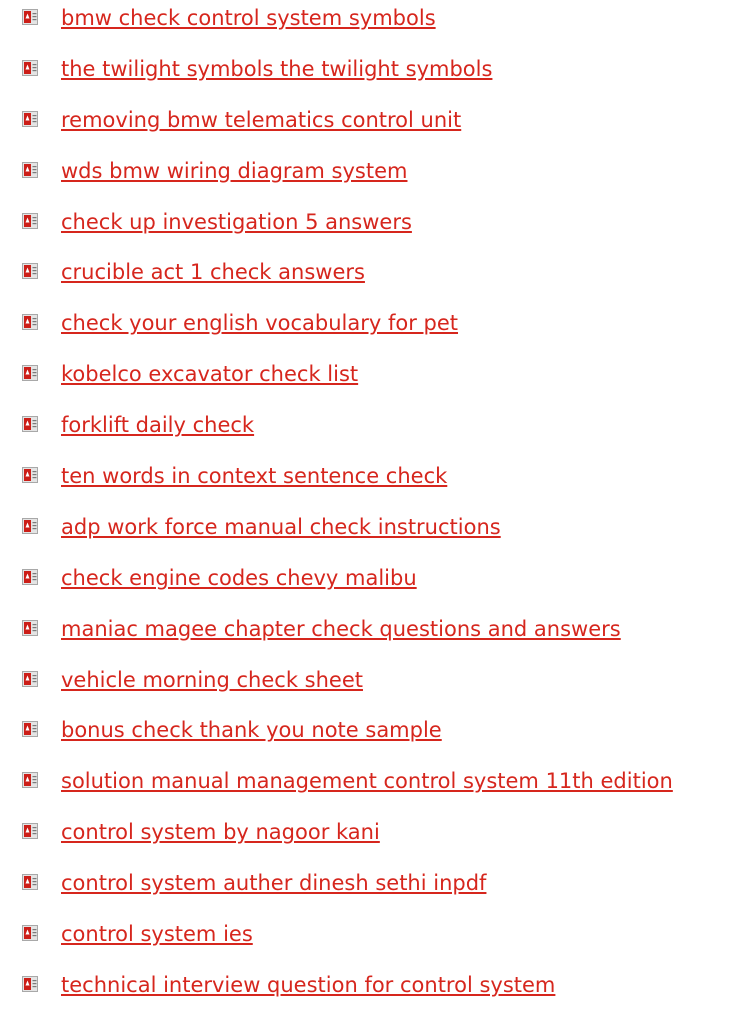 This screenshot has height=1021, width=744. What do you see at coordinates (281, 527) in the screenshot?
I see `document-link: adp work force manual check instructions` at bounding box center [281, 527].